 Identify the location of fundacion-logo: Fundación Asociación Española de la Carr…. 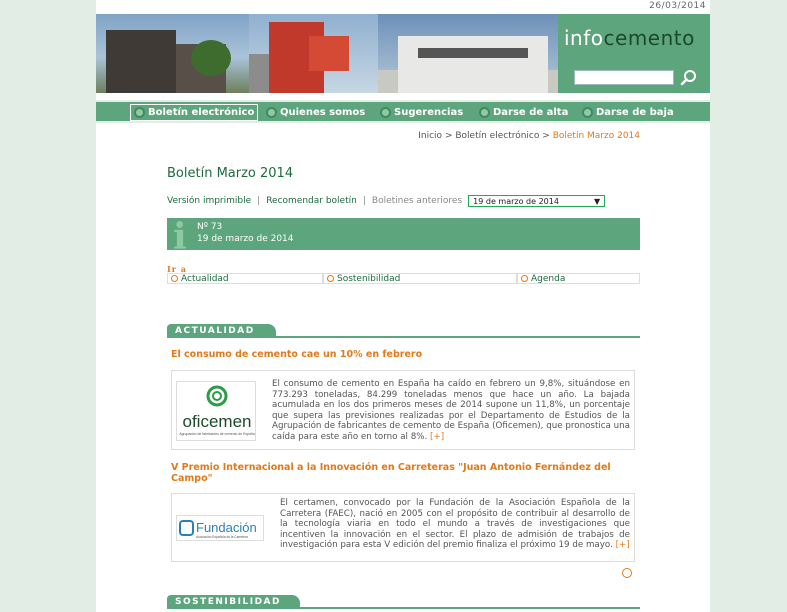
(220, 528).